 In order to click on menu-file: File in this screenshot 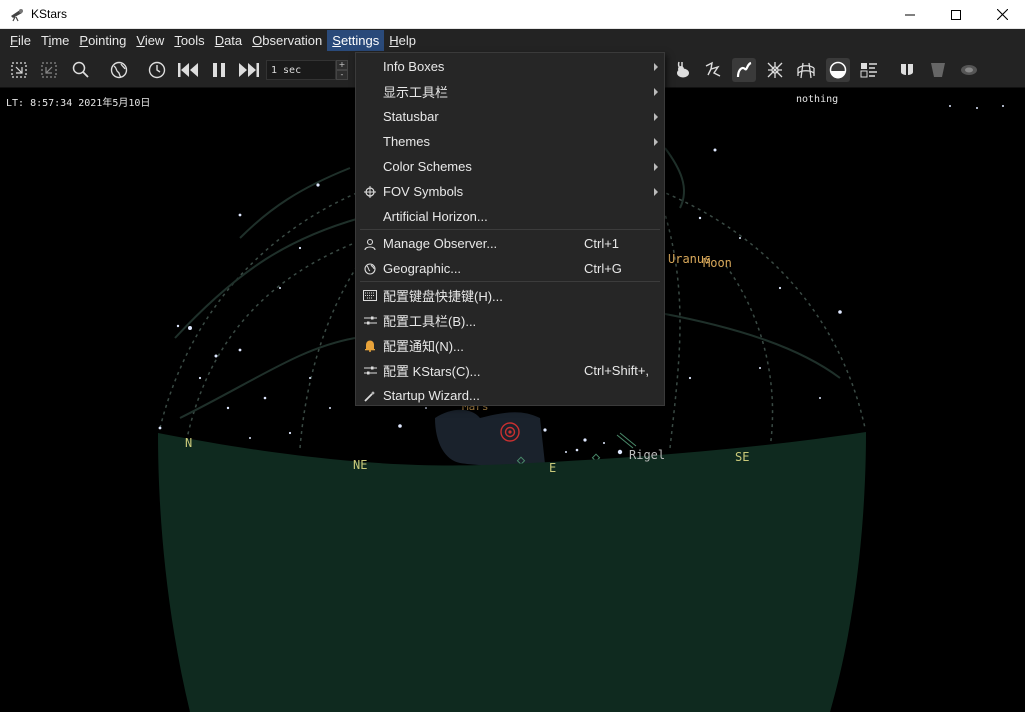, I will do `click(20, 40)`.